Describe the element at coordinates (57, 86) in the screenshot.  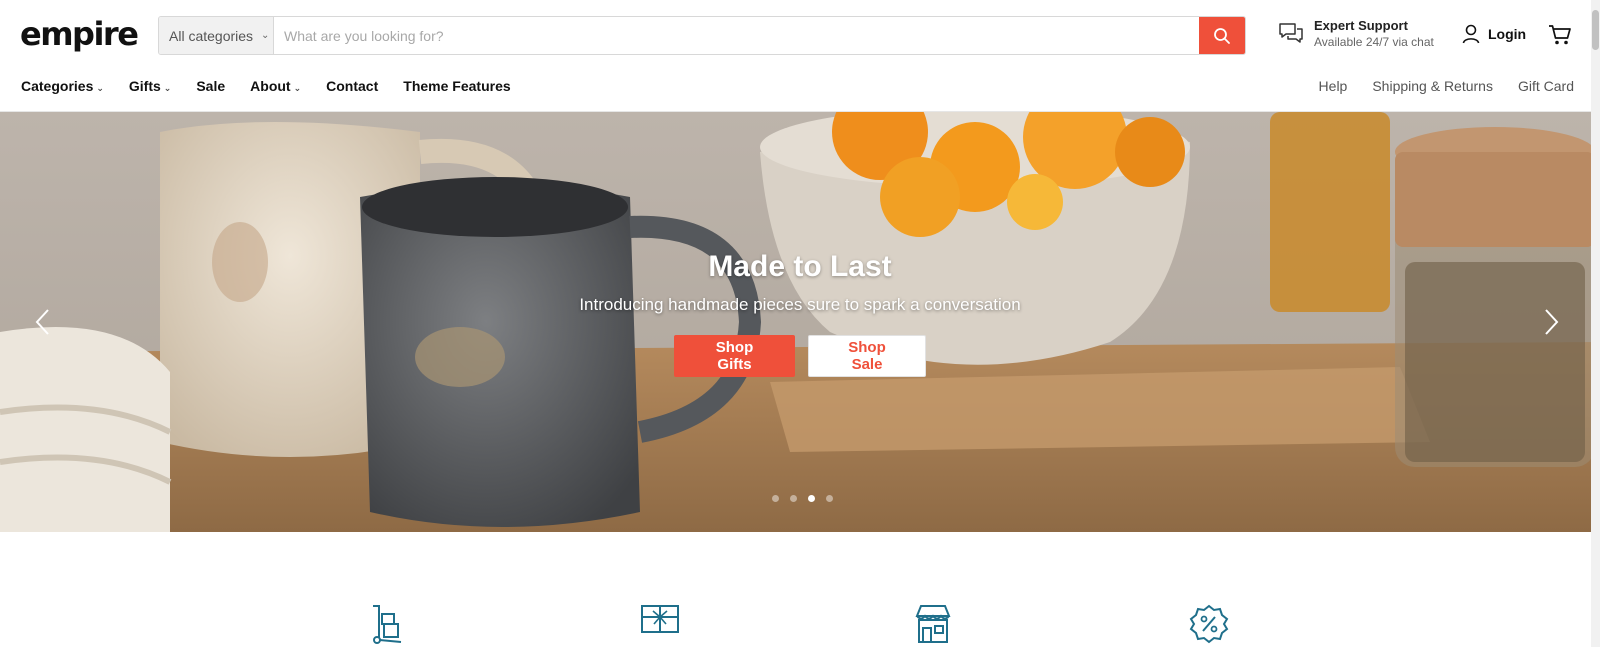
I see `nav-item-label: Categories` at that location.